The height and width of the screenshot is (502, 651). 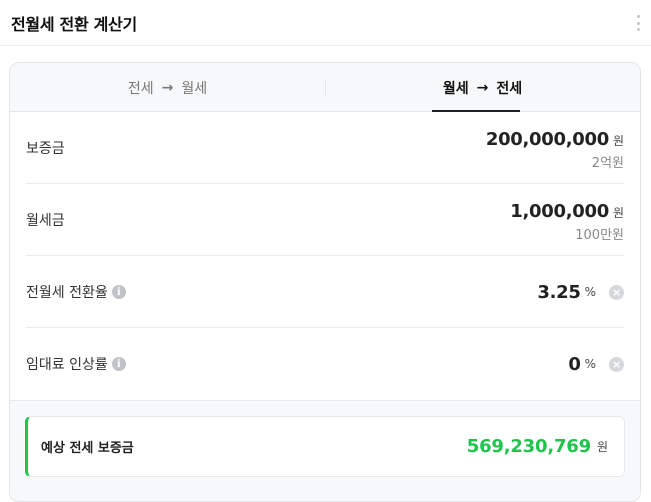 I want to click on rent-increase-input: 0%, so click(x=582, y=364).